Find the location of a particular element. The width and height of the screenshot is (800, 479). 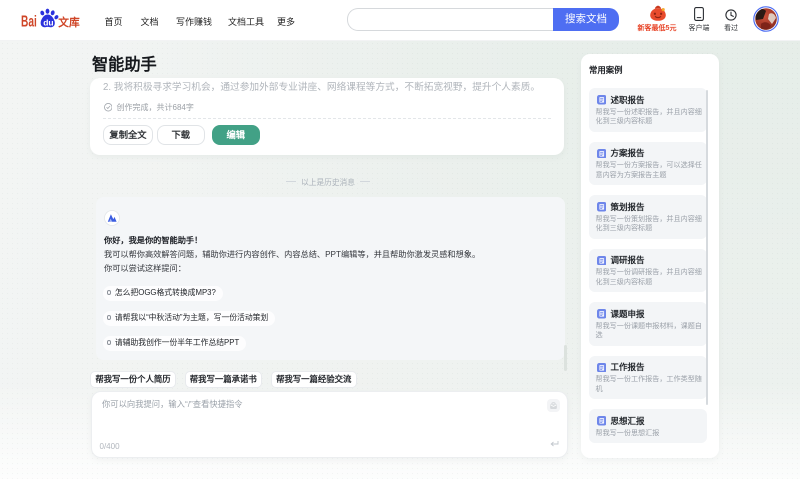

svg-text: 文库 is located at coordinates (68, 22).